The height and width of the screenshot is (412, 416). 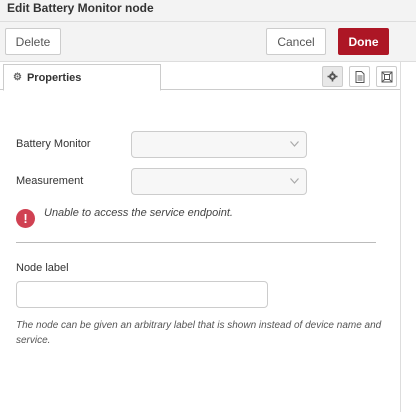 I want to click on description-tab-button, so click(x=359, y=76).